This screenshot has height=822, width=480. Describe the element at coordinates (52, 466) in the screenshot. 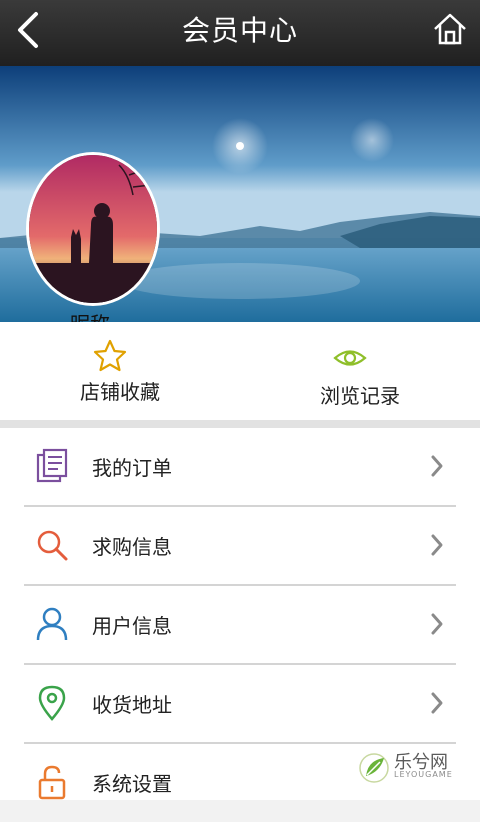

I see `order-document-icon` at that location.